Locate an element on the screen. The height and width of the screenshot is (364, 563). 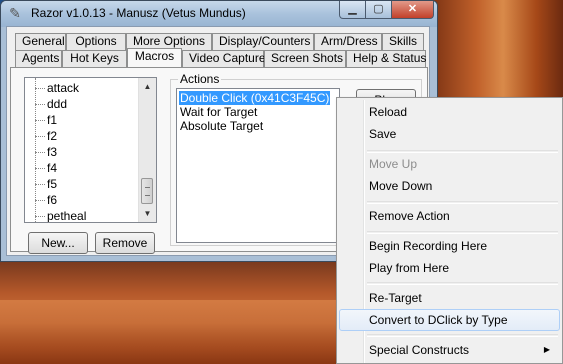
tab-agents: Agents is located at coordinates (38, 58).